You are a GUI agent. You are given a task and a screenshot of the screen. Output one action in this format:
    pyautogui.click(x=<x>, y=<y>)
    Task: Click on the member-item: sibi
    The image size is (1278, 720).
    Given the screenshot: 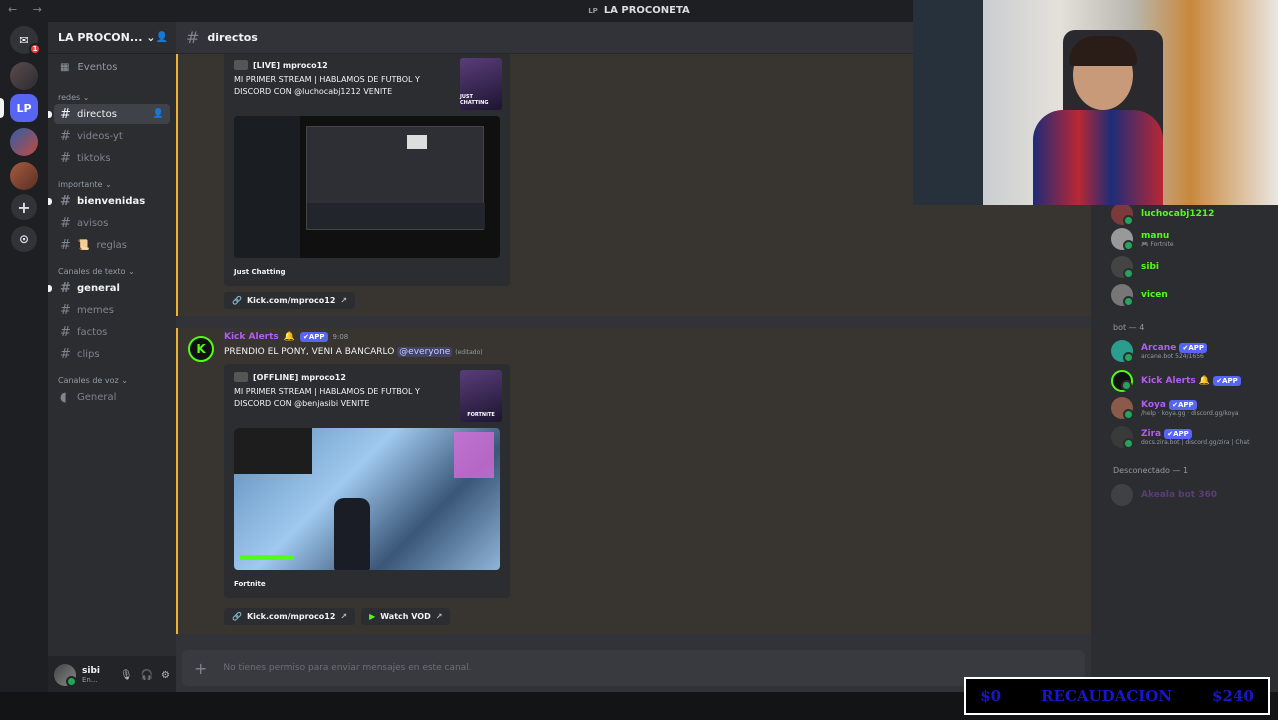 What is the action you would take?
    pyautogui.click(x=1135, y=267)
    